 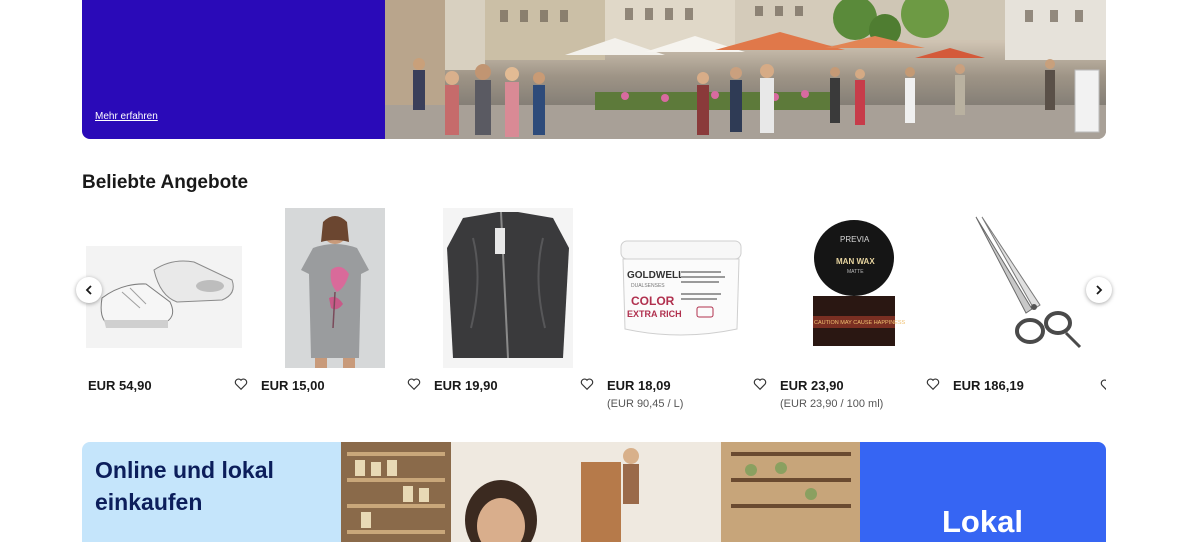 What do you see at coordinates (860, 323) in the screenshot?
I see `previa-band: CAUTION MAY CAUSE HAPPINESS` at bounding box center [860, 323].